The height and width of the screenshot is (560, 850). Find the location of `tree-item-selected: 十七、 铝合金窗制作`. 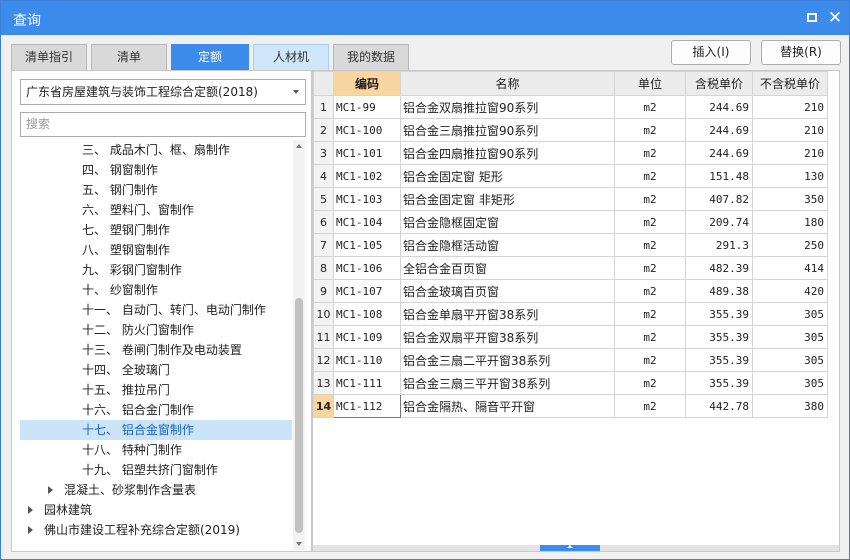

tree-item-selected: 十七、 铝合金窗制作 is located at coordinates (156, 430).